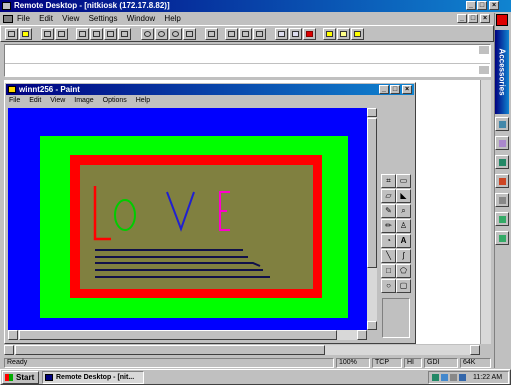  I want to click on text-tool: A, so click(403, 241).